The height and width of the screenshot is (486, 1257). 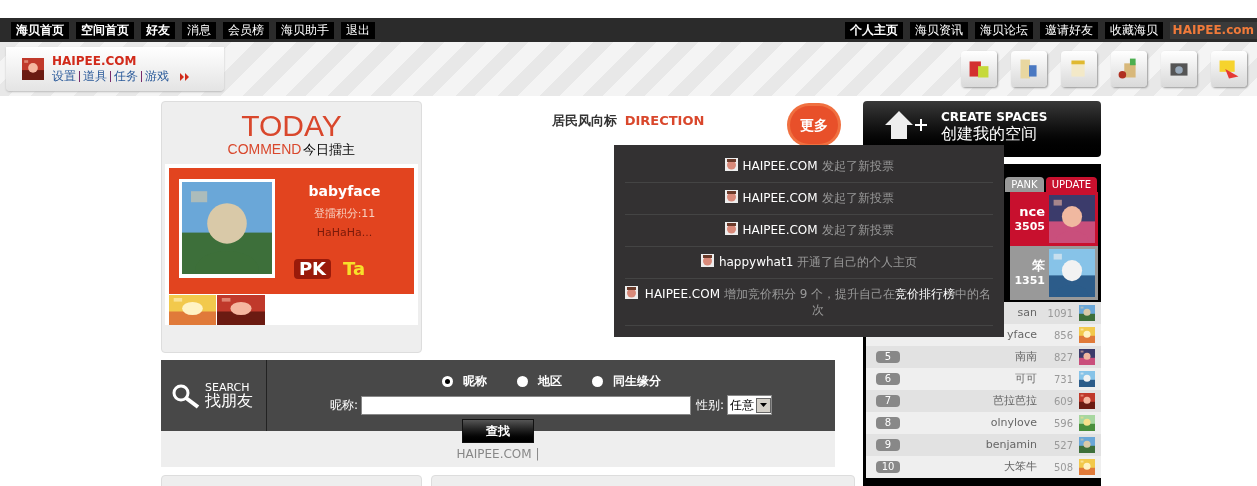 What do you see at coordinates (626, 381) in the screenshot?
I see `search-option: 同生缘分` at bounding box center [626, 381].